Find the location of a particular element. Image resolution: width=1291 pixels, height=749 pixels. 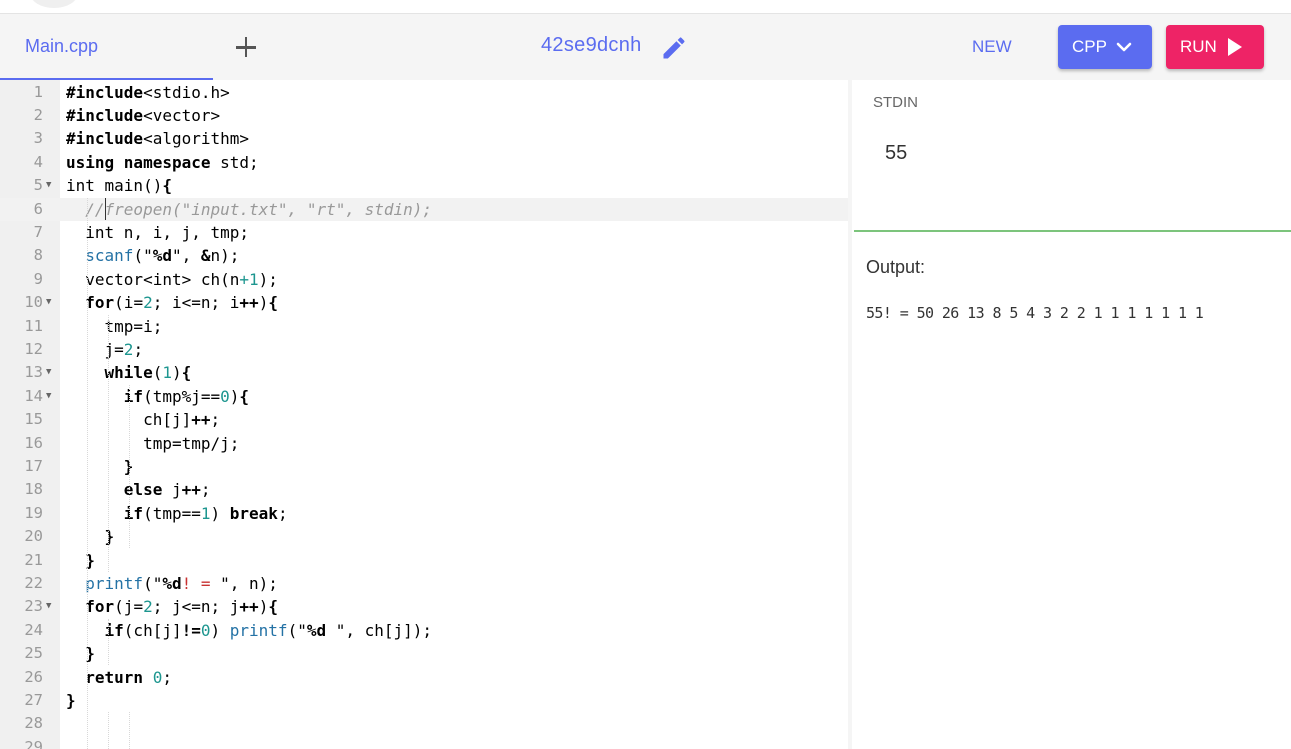

line-number: 26 is located at coordinates (33, 676).